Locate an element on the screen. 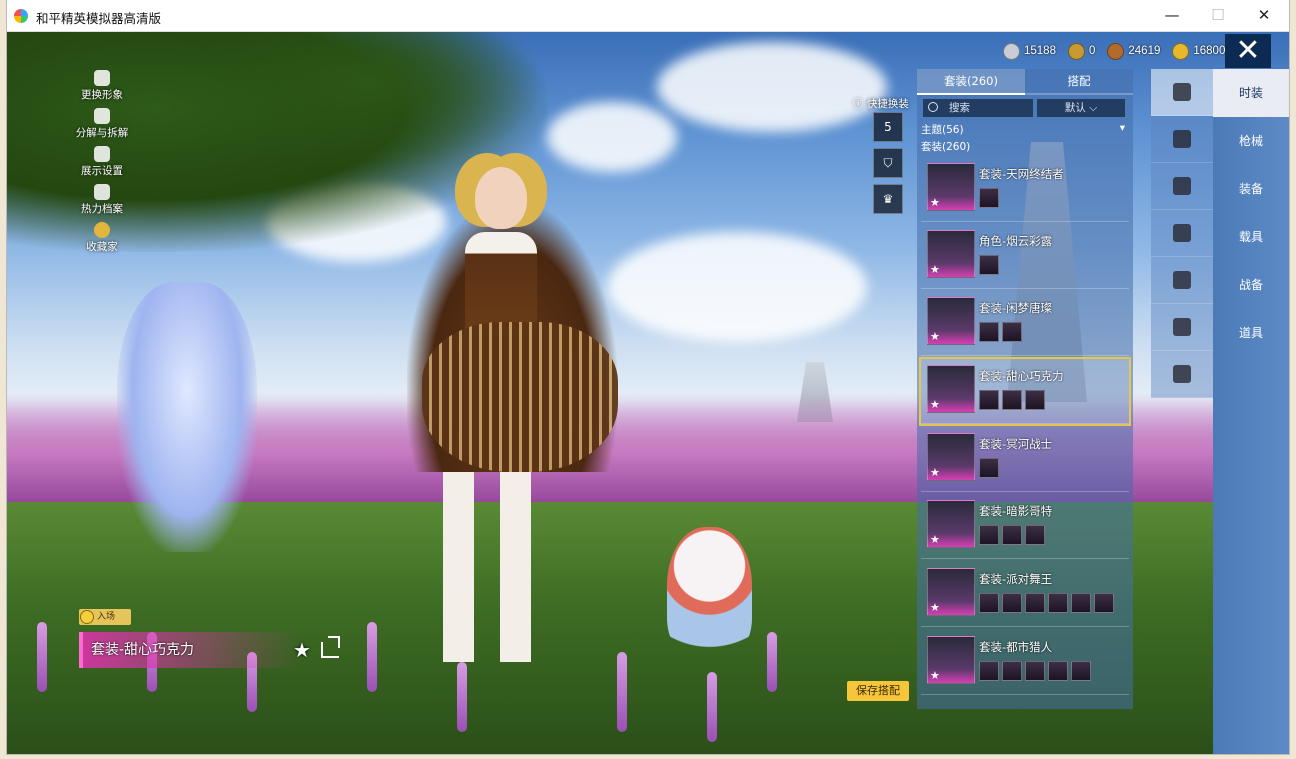 The image size is (1296, 759). nav-items: 道具 is located at coordinates (1251, 333).